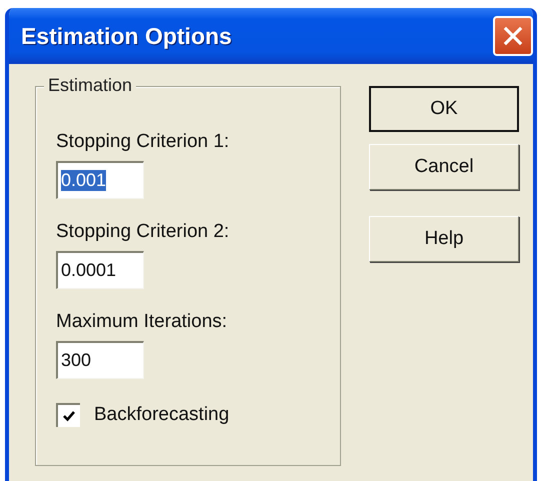 Image resolution: width=542 pixels, height=481 pixels. What do you see at coordinates (68, 415) in the screenshot?
I see `checkbox` at bounding box center [68, 415].